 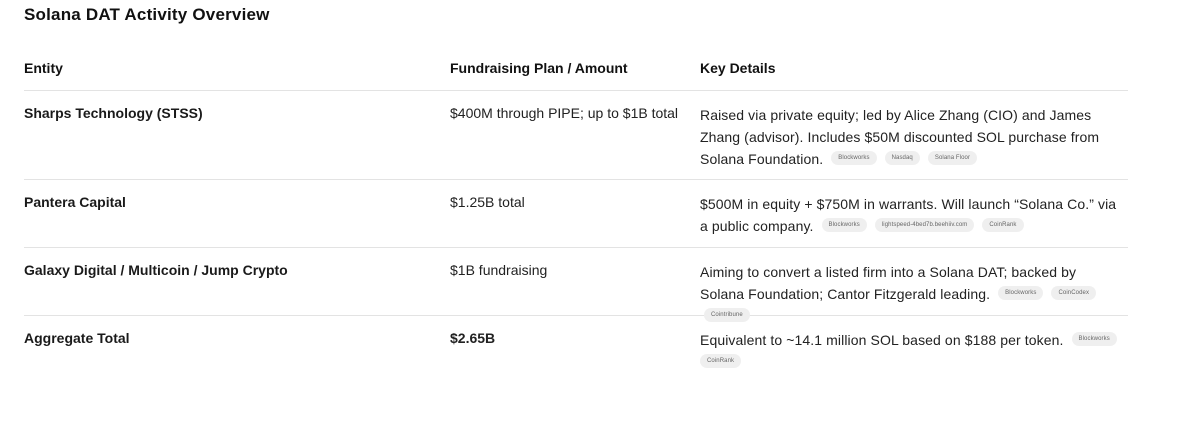 What do you see at coordinates (156, 270) in the screenshot?
I see `entity-cell: Galaxy Digital / Multicoin / Jump Crypto` at bounding box center [156, 270].